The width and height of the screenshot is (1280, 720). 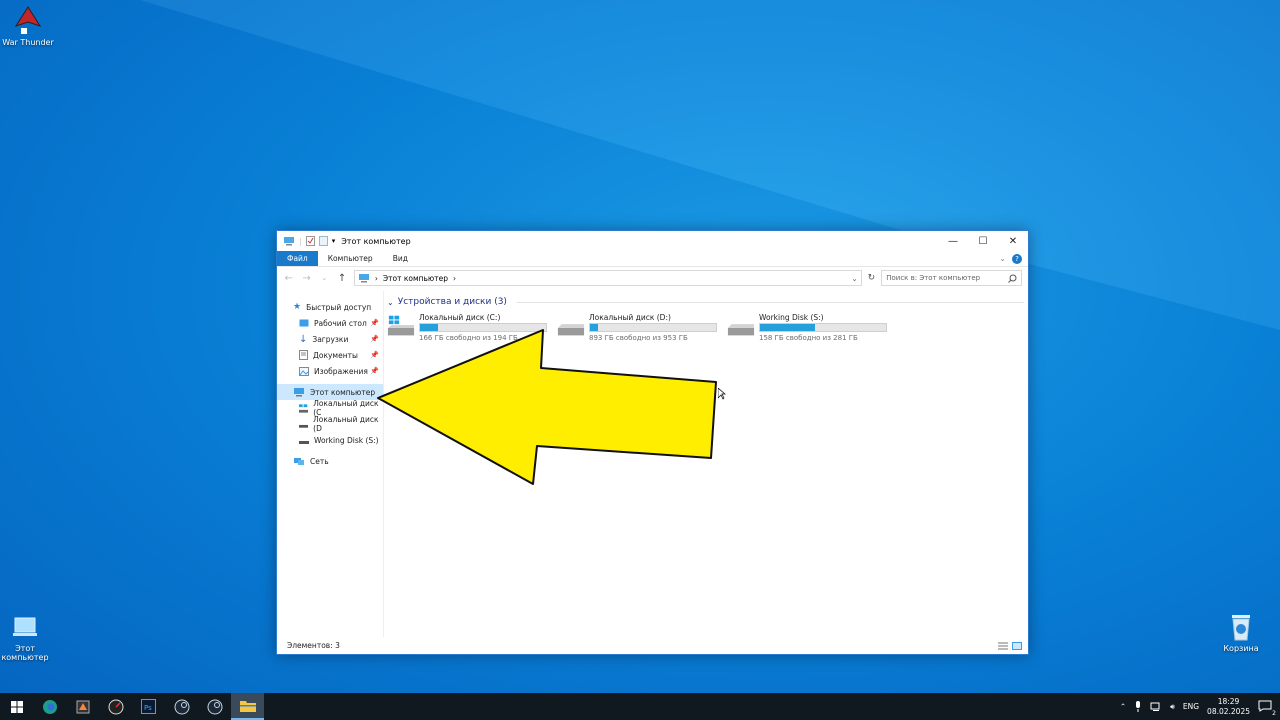 What do you see at coordinates (303, 339) in the screenshot?
I see `download-icon: ↓` at bounding box center [303, 339].